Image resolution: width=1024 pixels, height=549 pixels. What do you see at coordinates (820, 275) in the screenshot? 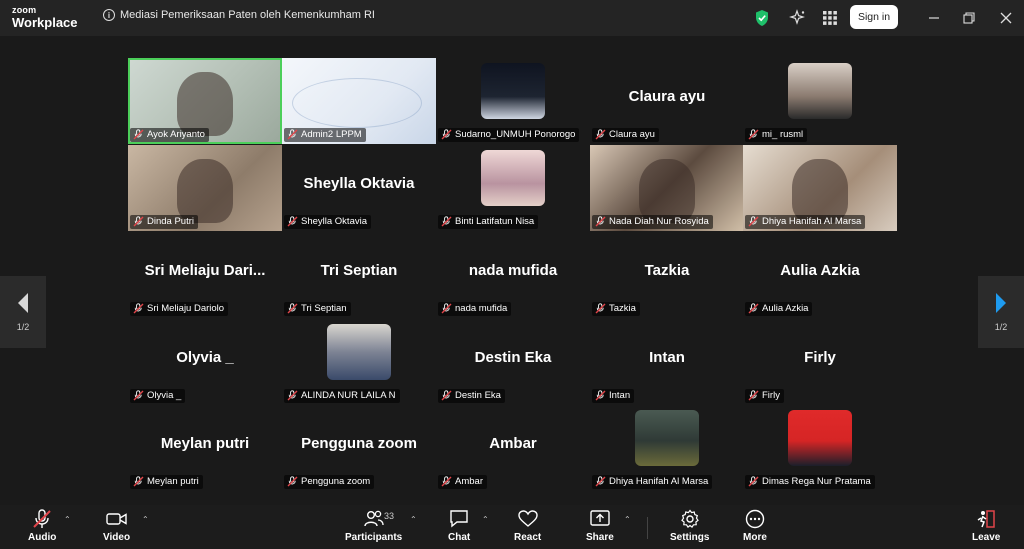
I see `participant-tile: Aulia Azkia Aulia Azkia` at bounding box center [820, 275].